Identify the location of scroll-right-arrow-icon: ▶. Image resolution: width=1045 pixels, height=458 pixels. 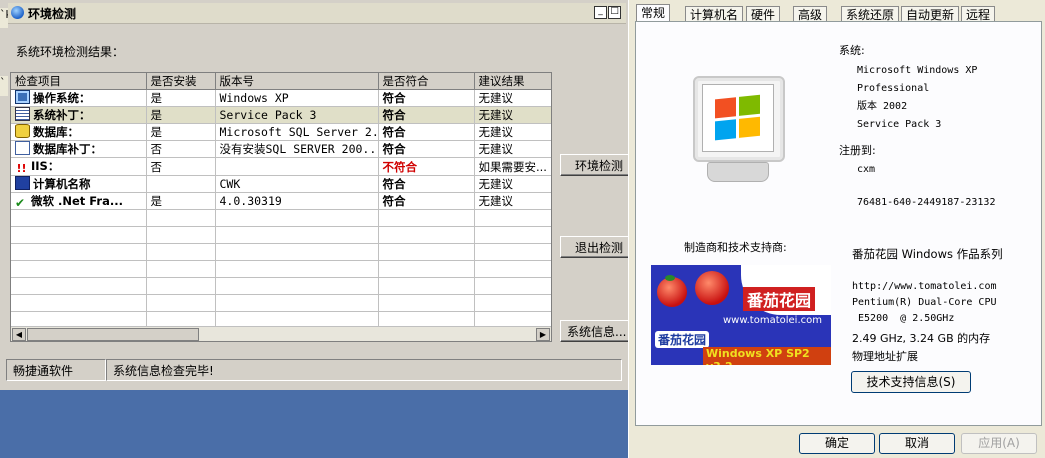
(543, 334).